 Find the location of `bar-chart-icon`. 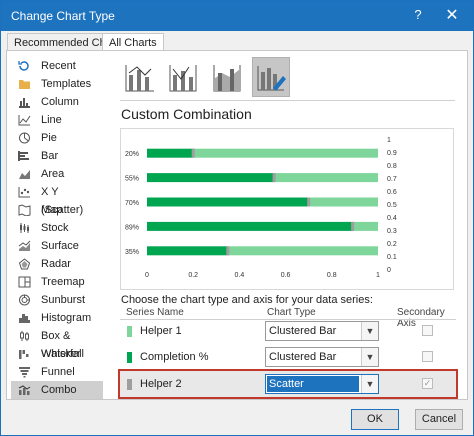

bar-chart-icon is located at coordinates (23, 156).